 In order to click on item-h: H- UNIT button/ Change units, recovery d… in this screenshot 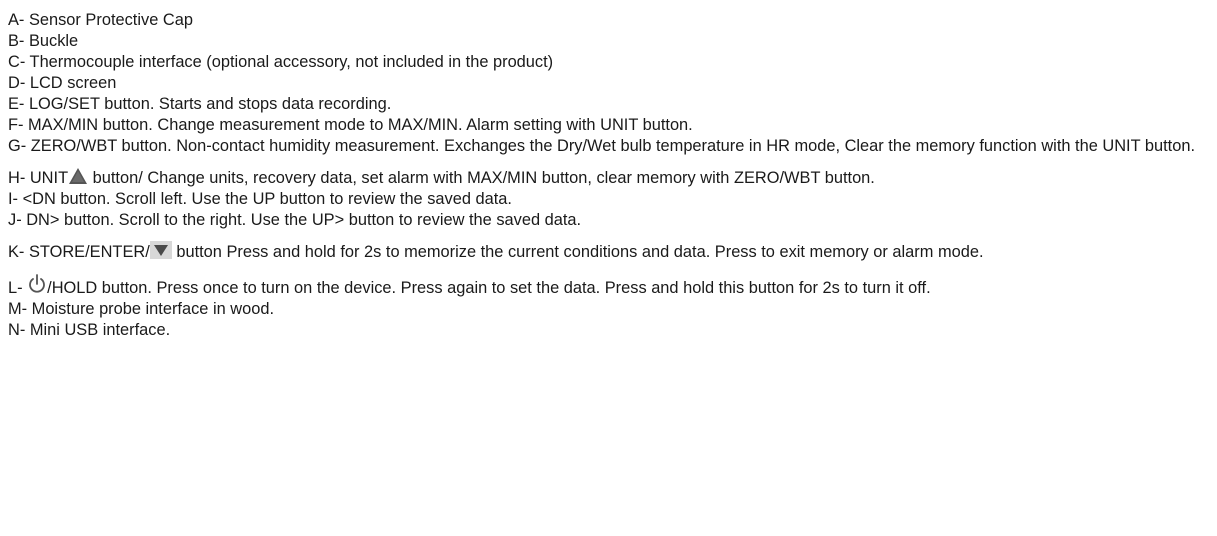, I will do `click(608, 178)`.